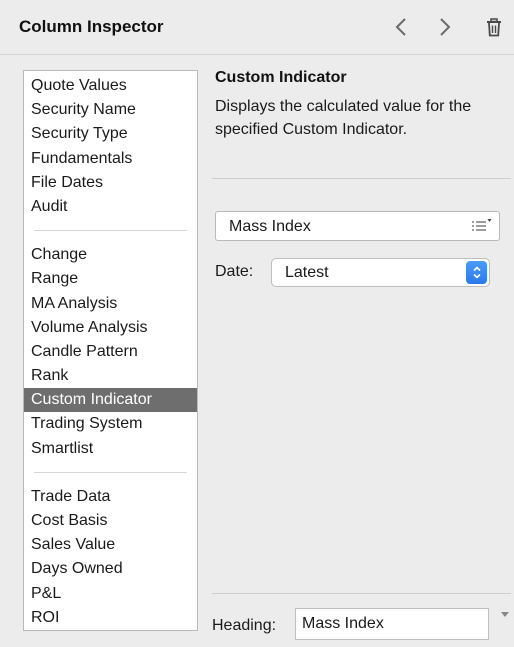 This screenshot has width=514, height=647. Describe the element at coordinates (110, 134) in the screenshot. I see `list-item: Security Type` at that location.